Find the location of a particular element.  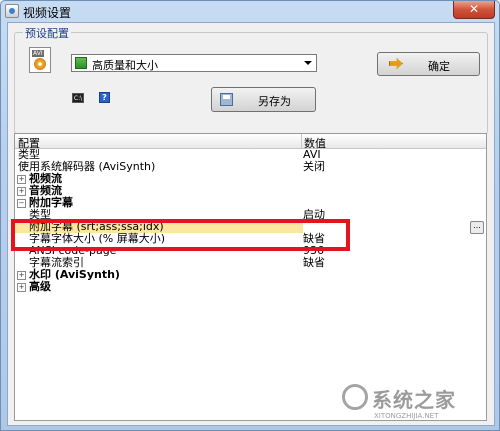

watermark-logo-icon is located at coordinates (355, 397).